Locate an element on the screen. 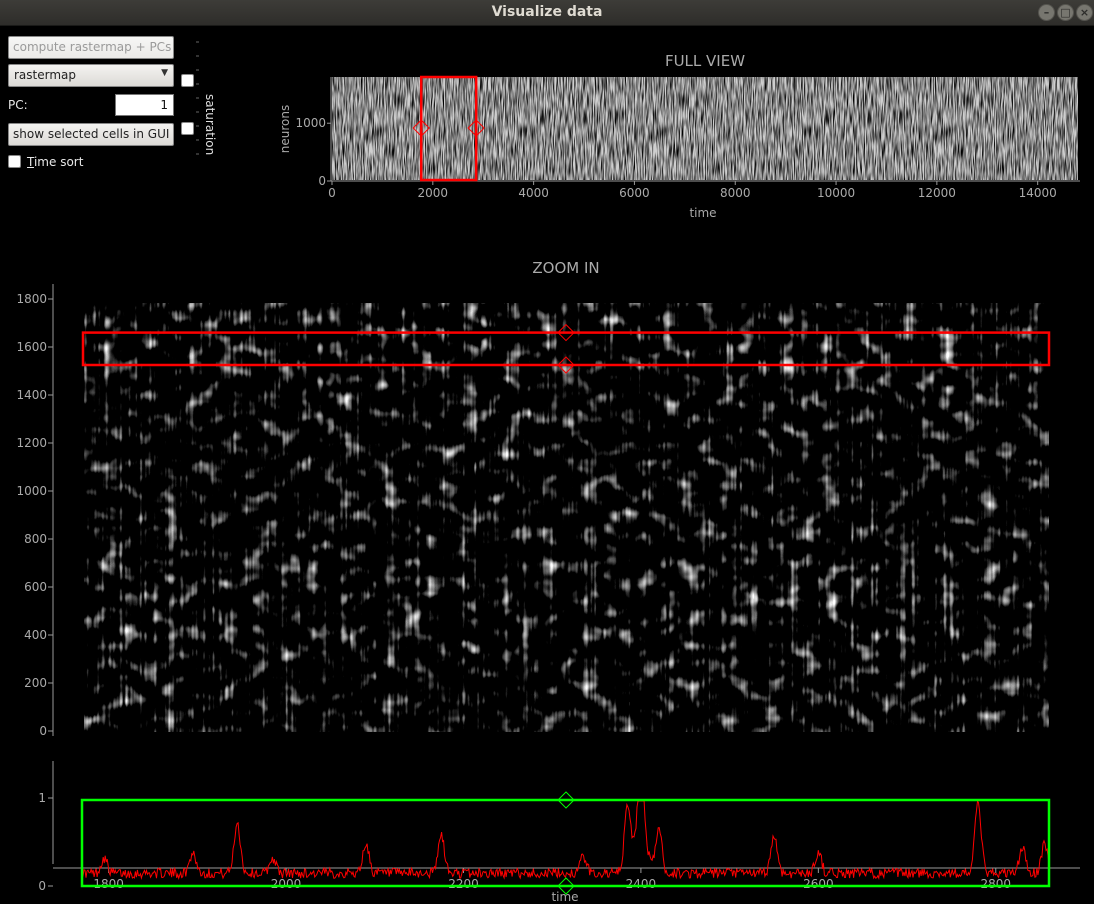 The width and height of the screenshot is (1094, 904). window-title: Visualize data is located at coordinates (547, 12).